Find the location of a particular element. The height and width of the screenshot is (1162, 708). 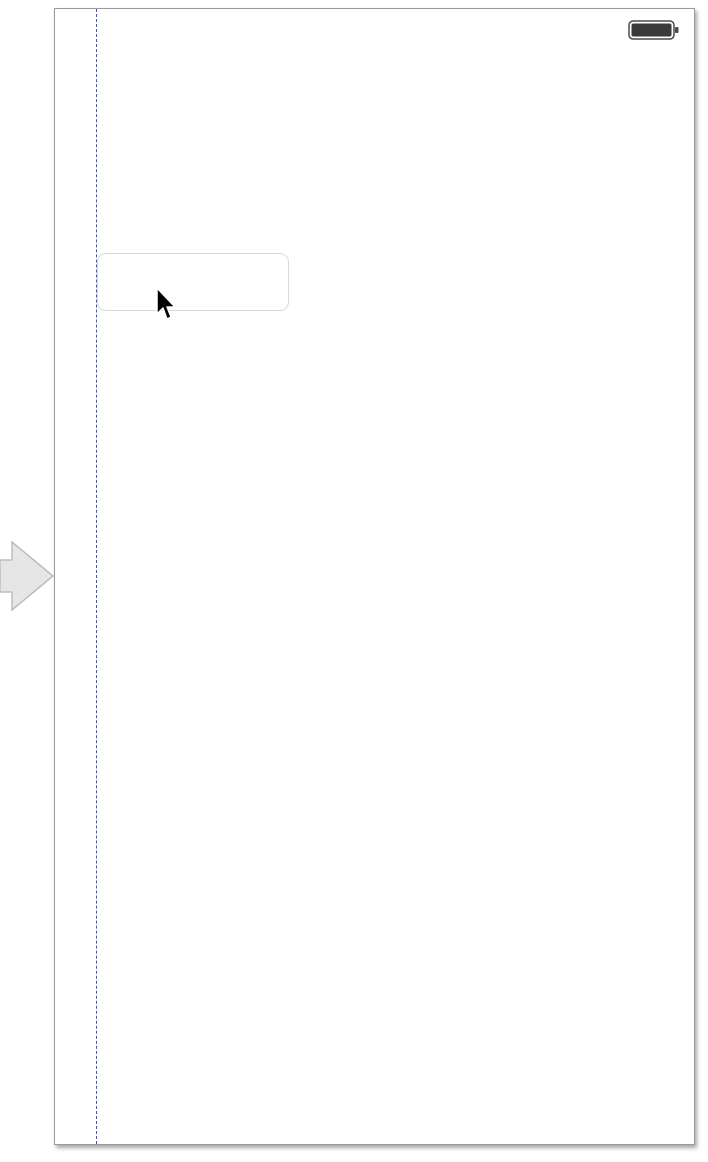

mouse-pointer-icon is located at coordinates (166, 303).